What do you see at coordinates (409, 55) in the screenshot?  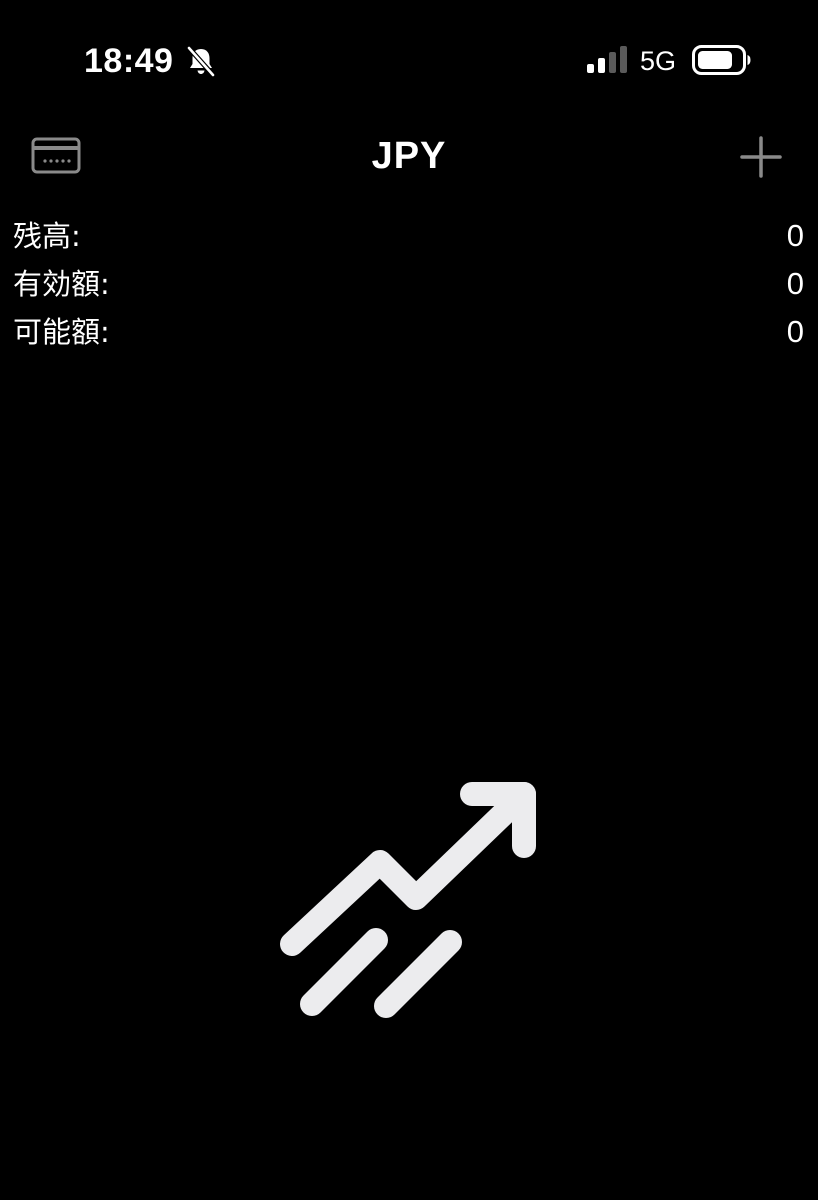 I see `status-bar: 18:49 5G` at bounding box center [409, 55].